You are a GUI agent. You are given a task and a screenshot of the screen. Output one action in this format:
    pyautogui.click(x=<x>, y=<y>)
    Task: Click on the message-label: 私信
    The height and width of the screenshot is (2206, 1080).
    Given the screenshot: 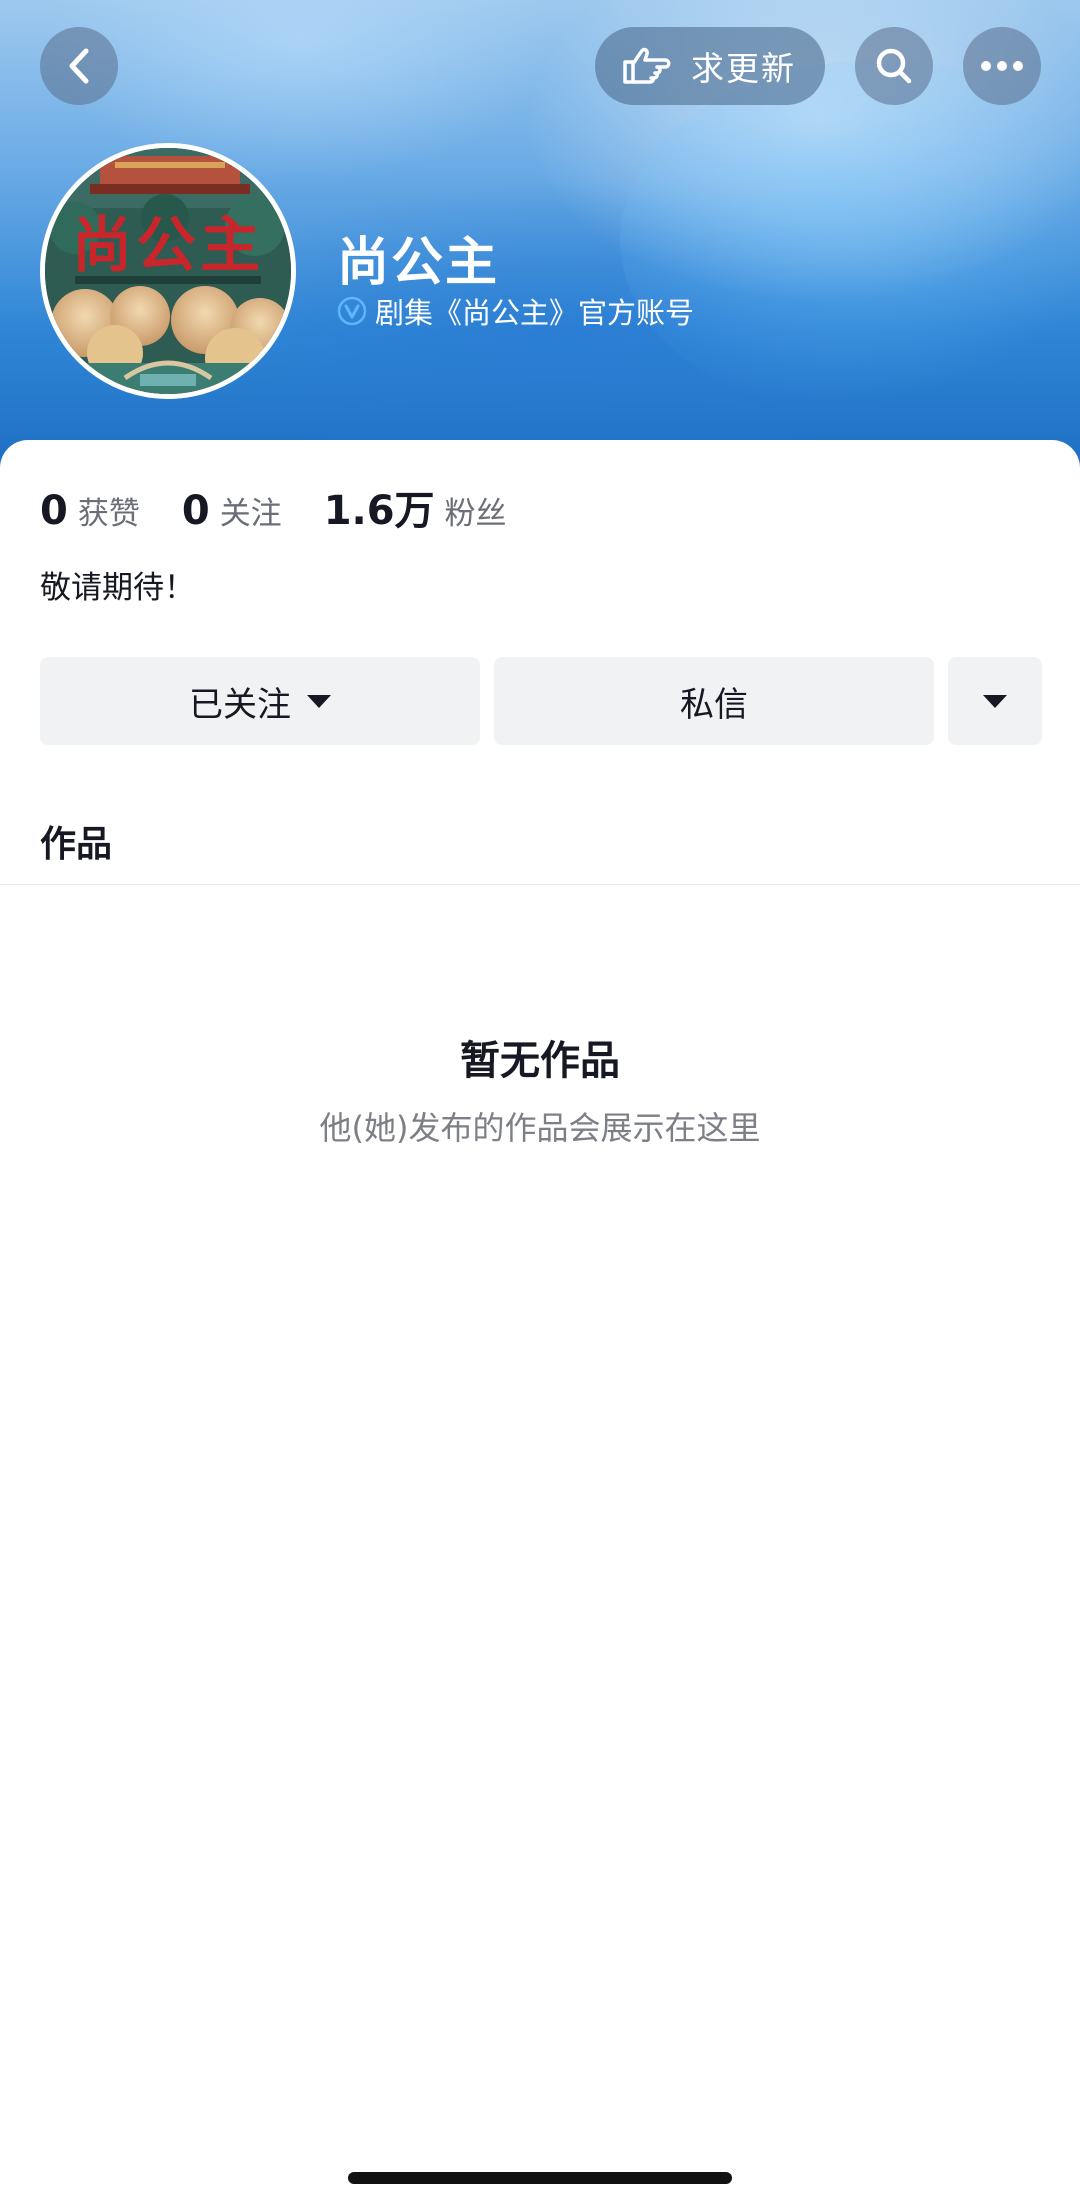 What is the action you would take?
    pyautogui.click(x=714, y=704)
    